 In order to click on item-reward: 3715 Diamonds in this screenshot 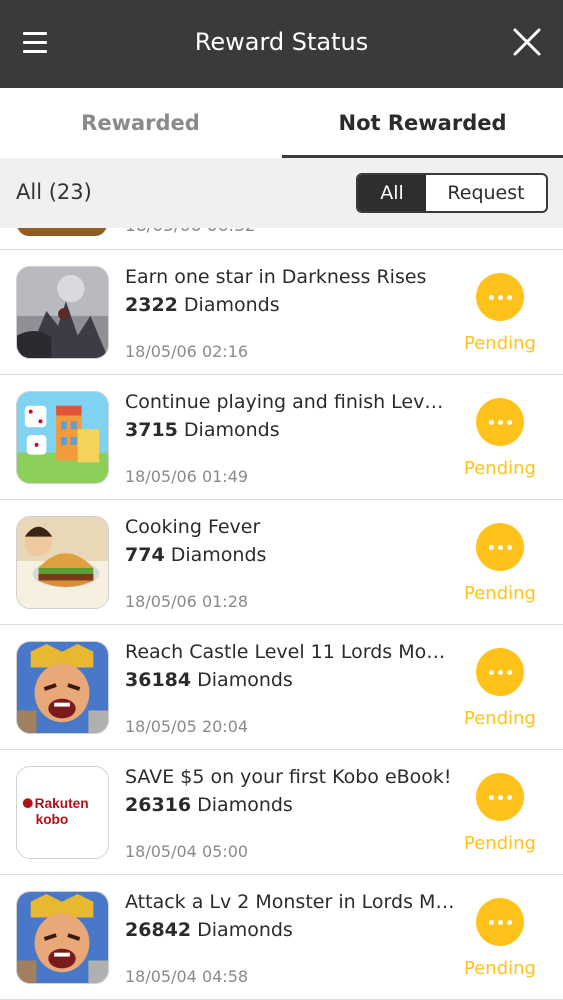, I will do `click(202, 430)`.